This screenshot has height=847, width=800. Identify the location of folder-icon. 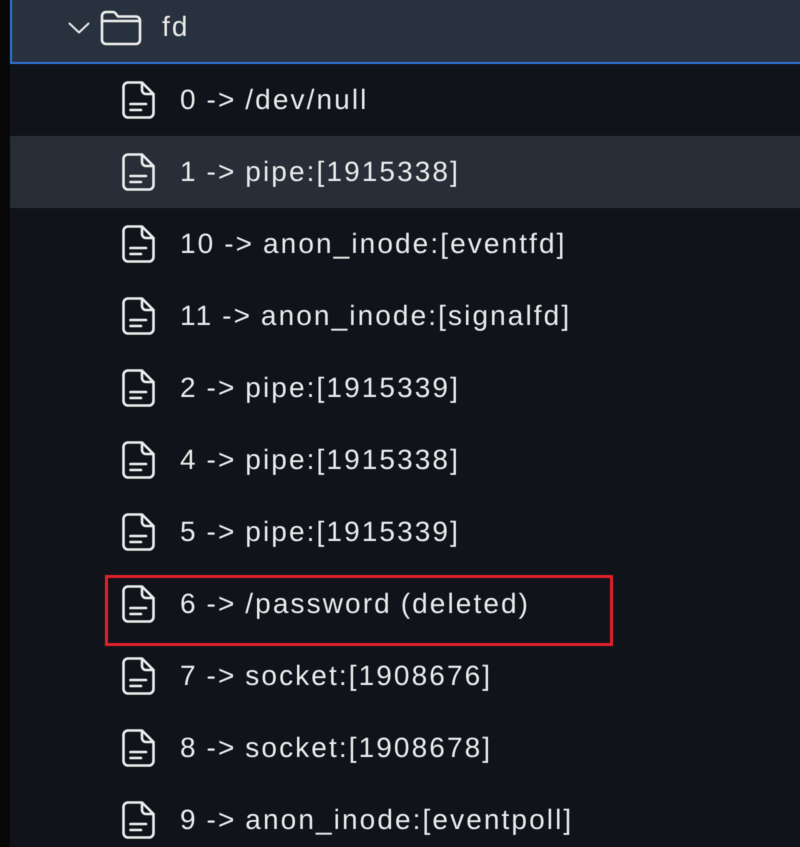
(121, 28).